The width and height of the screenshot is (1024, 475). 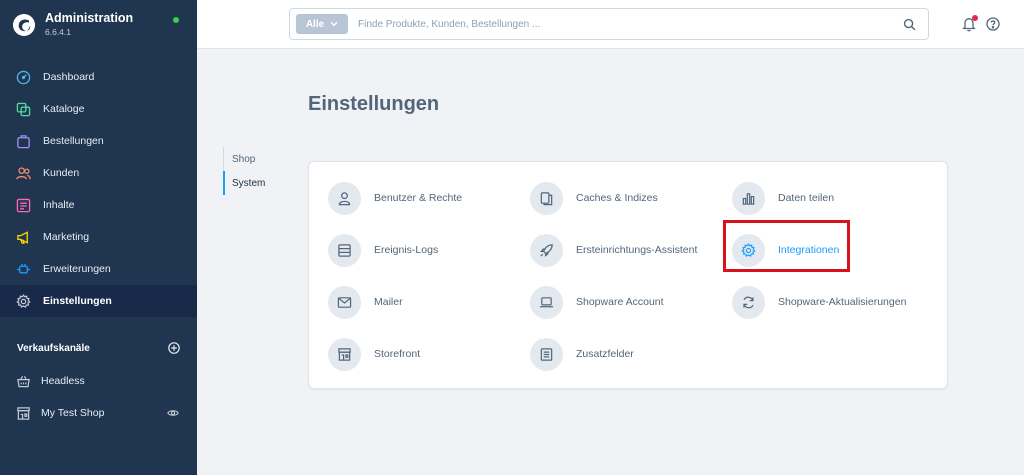 I want to click on setting-ersteinrichtungs-assistent: Ersteinrichtungs-Assistent, so click(x=613, y=250).